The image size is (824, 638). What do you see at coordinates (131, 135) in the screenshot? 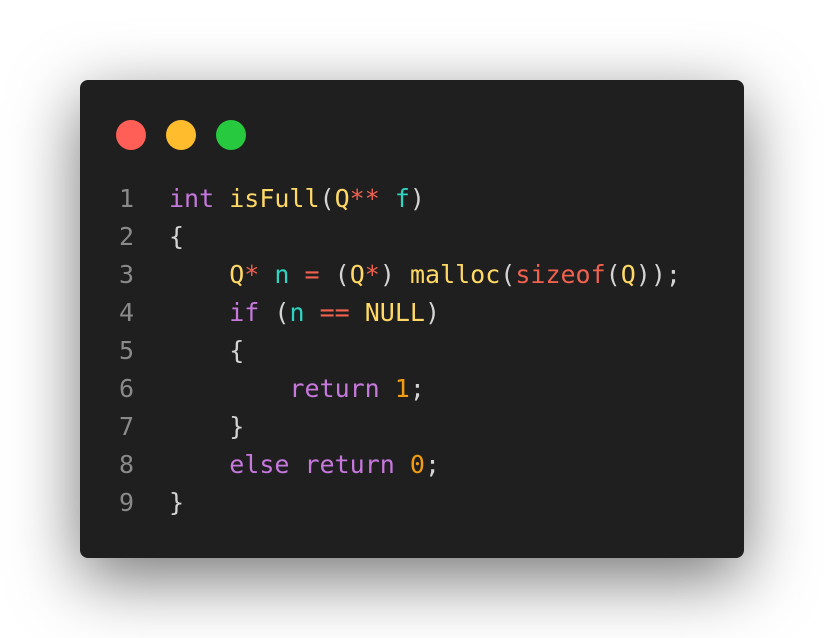
I see `close-dot-icon` at bounding box center [131, 135].